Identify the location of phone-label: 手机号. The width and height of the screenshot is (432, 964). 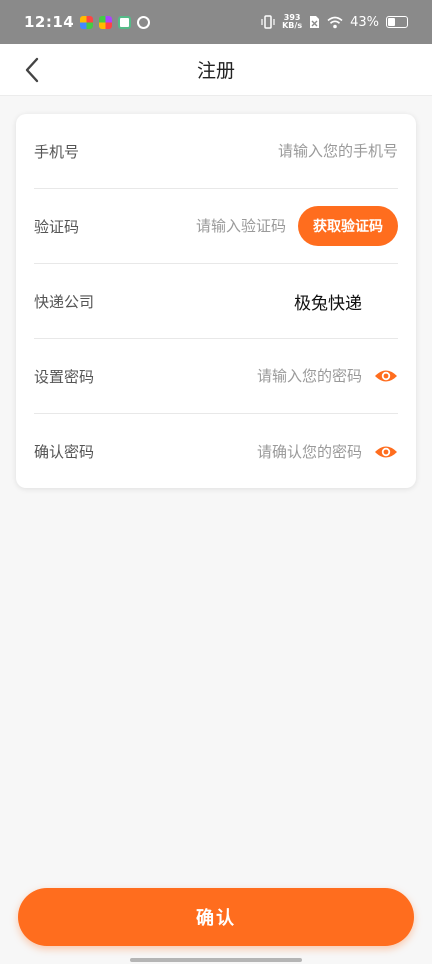
(57, 151).